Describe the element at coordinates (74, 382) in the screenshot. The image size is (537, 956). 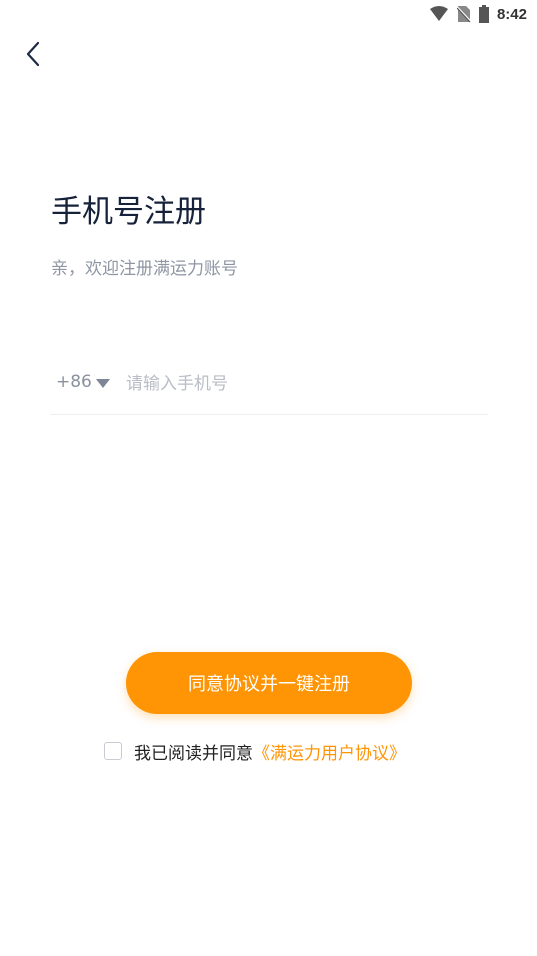
I see `country-code-selector: +86` at that location.